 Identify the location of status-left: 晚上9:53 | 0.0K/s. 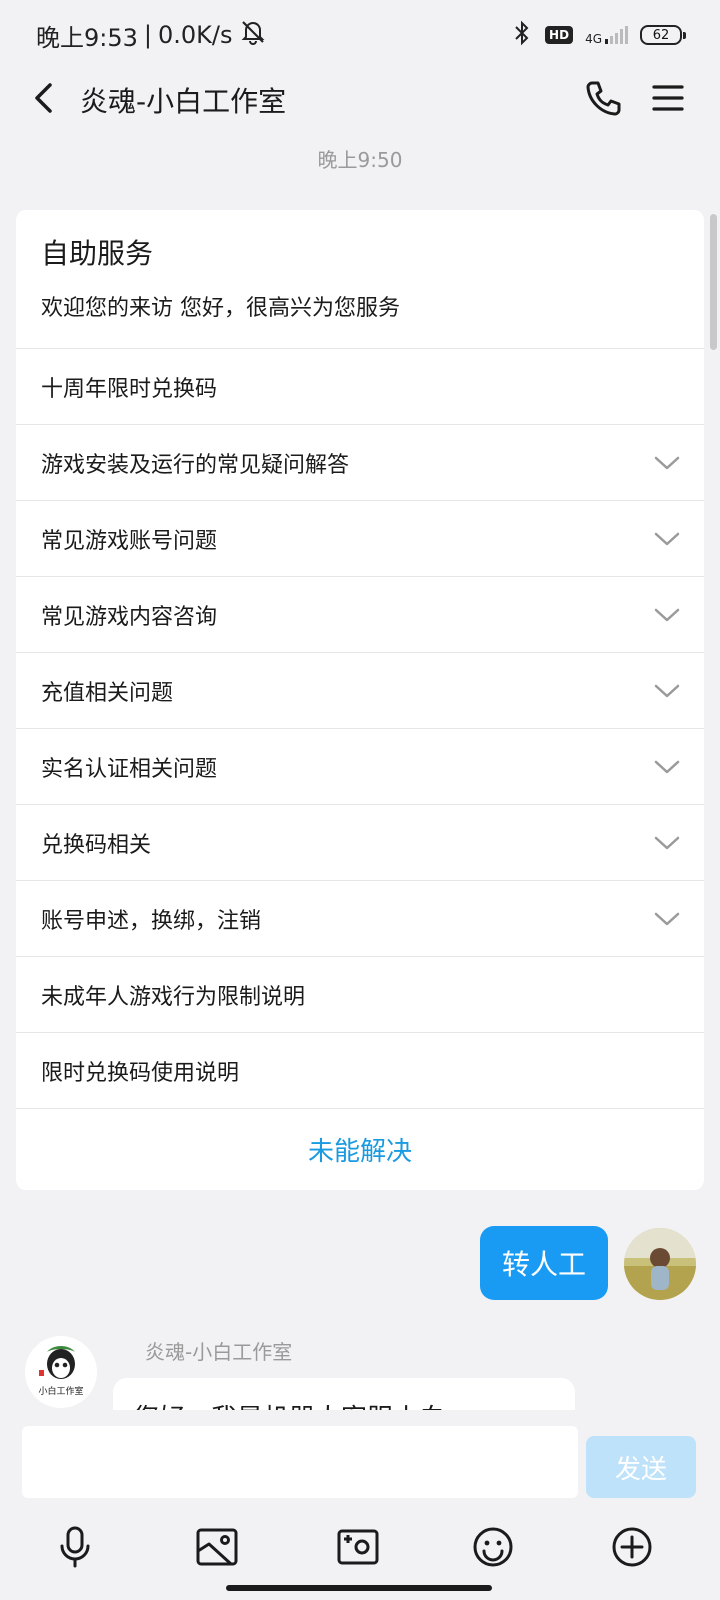
(151, 35).